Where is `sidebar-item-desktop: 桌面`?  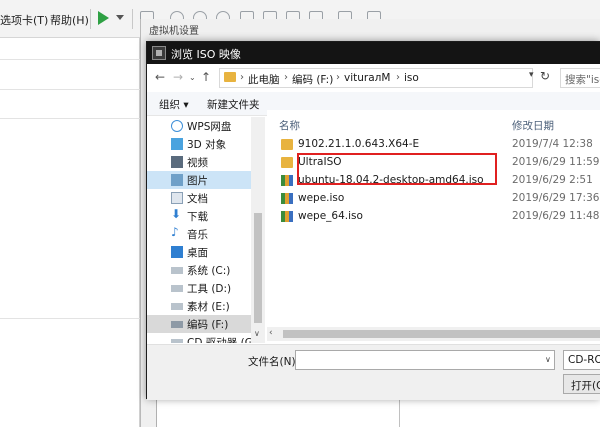
sidebar-item-desktop: 桌面 is located at coordinates (199, 252).